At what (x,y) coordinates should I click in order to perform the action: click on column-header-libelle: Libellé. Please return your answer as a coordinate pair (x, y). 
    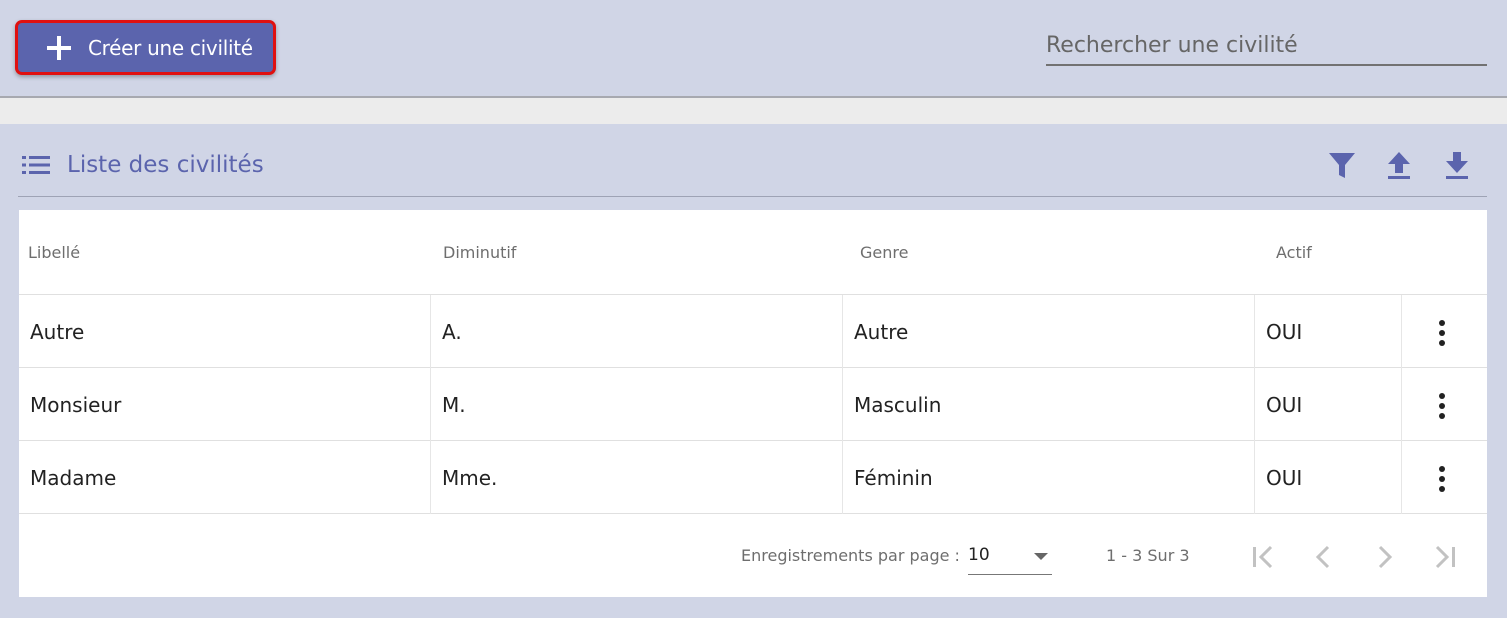
    Looking at the image, I should click on (54, 252).